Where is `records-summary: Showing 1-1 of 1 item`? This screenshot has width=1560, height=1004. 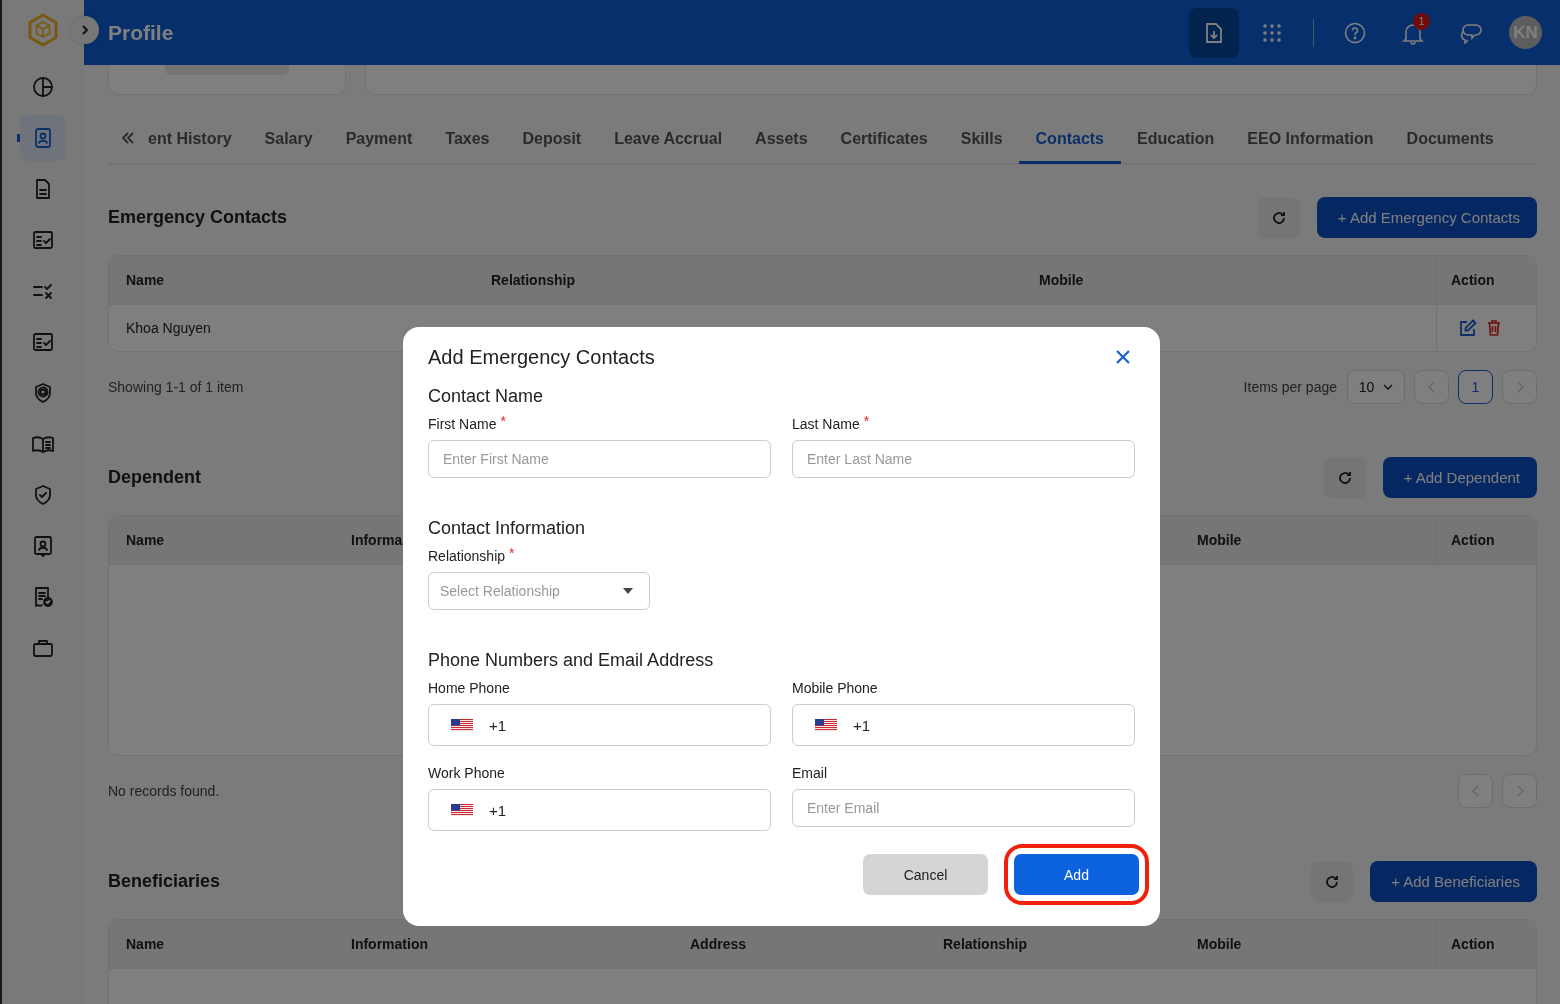
records-summary: Showing 1-1 of 1 item is located at coordinates (176, 387).